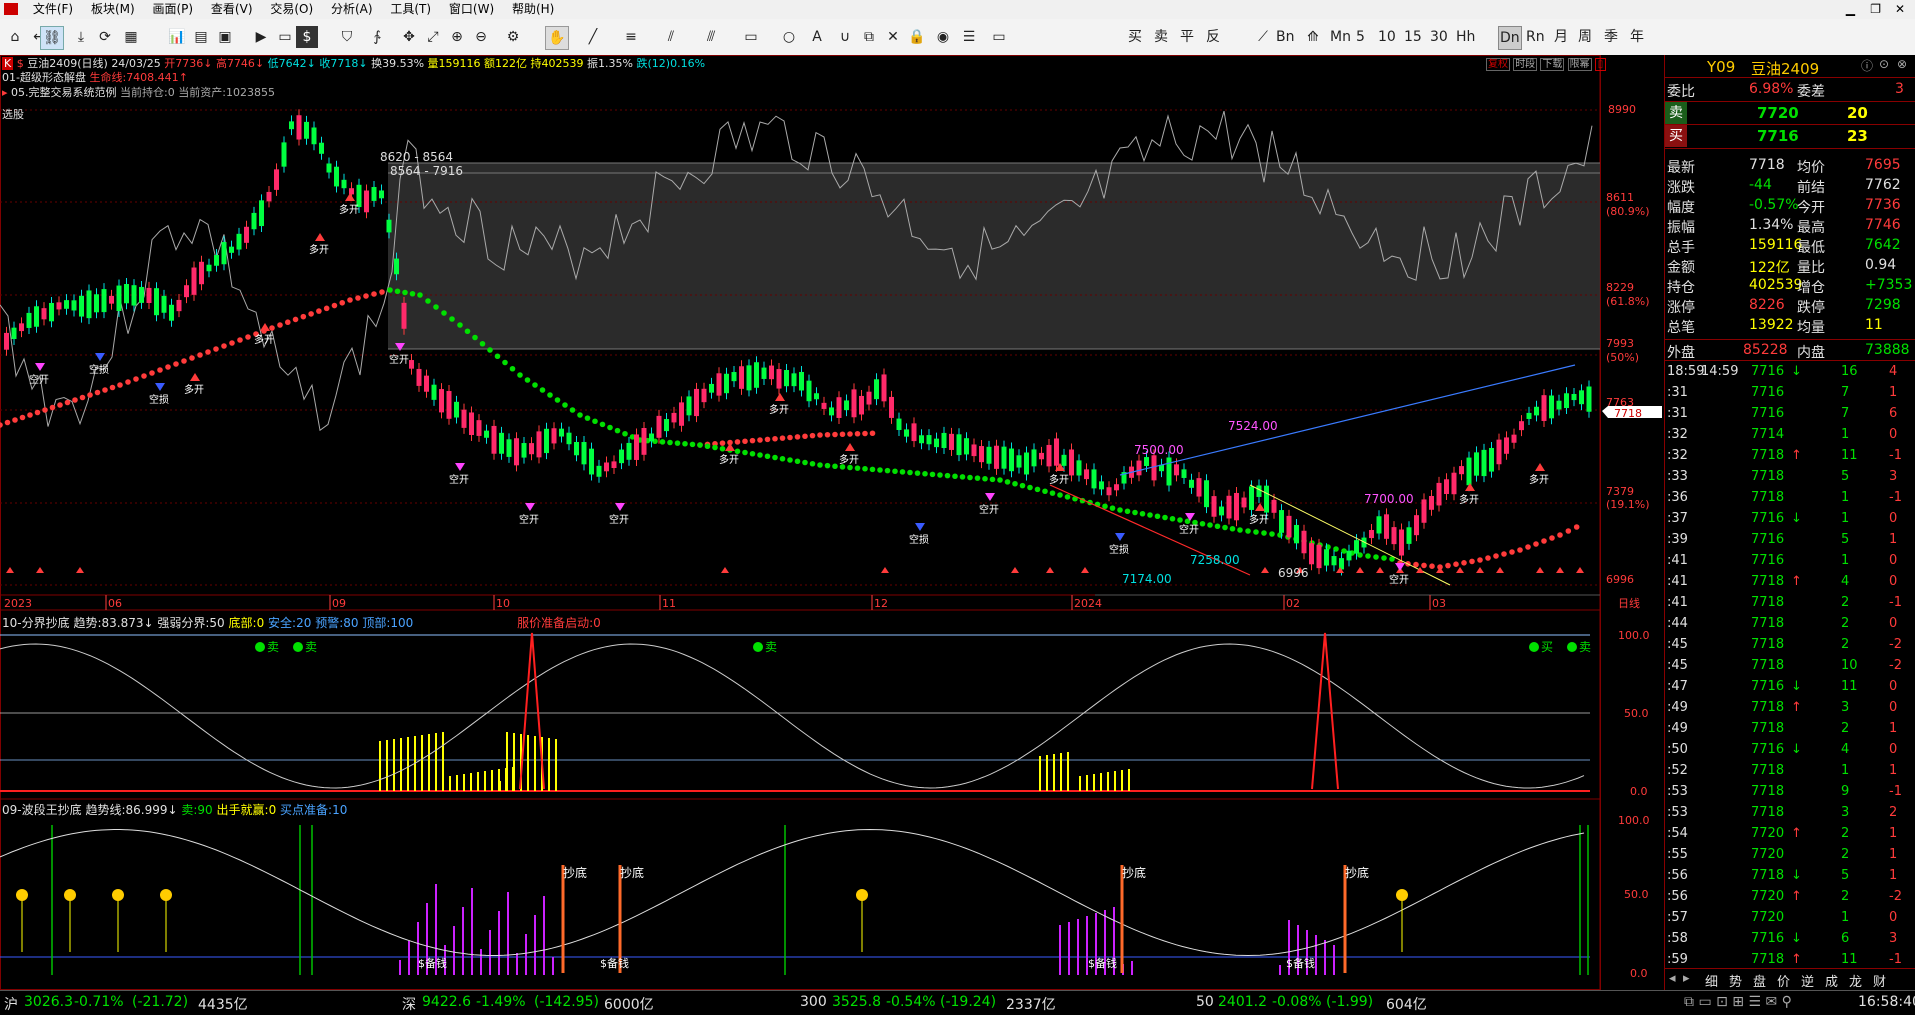 The height and width of the screenshot is (1015, 1915). What do you see at coordinates (1205, 1002) in the screenshot?
I see `i50-label: 50` at bounding box center [1205, 1002].